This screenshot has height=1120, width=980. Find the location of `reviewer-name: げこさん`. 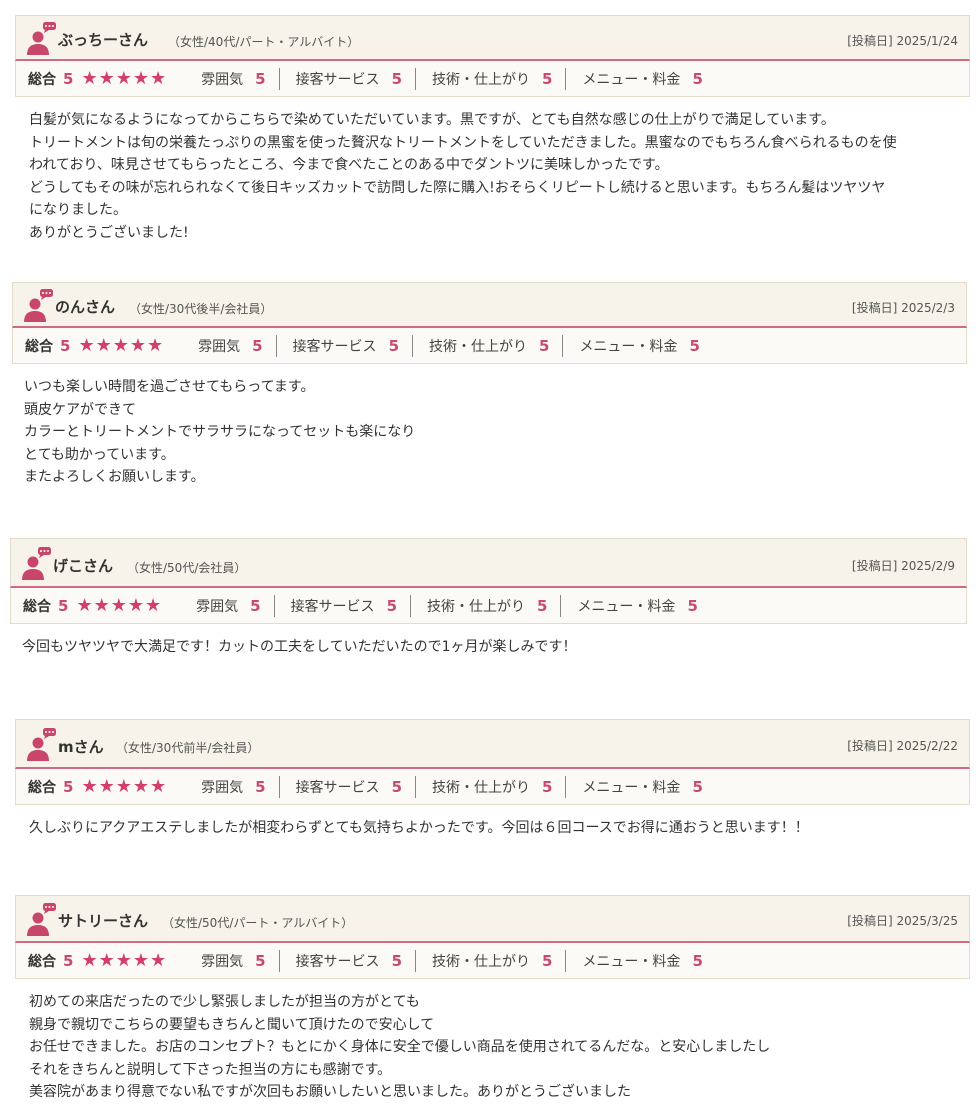

reviewer-name: げこさん is located at coordinates (83, 566).